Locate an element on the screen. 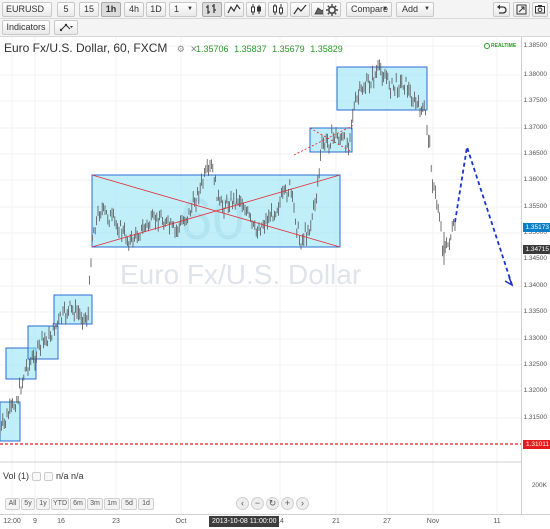 The image size is (550, 529). range-5d-button: 5d is located at coordinates (129, 504).